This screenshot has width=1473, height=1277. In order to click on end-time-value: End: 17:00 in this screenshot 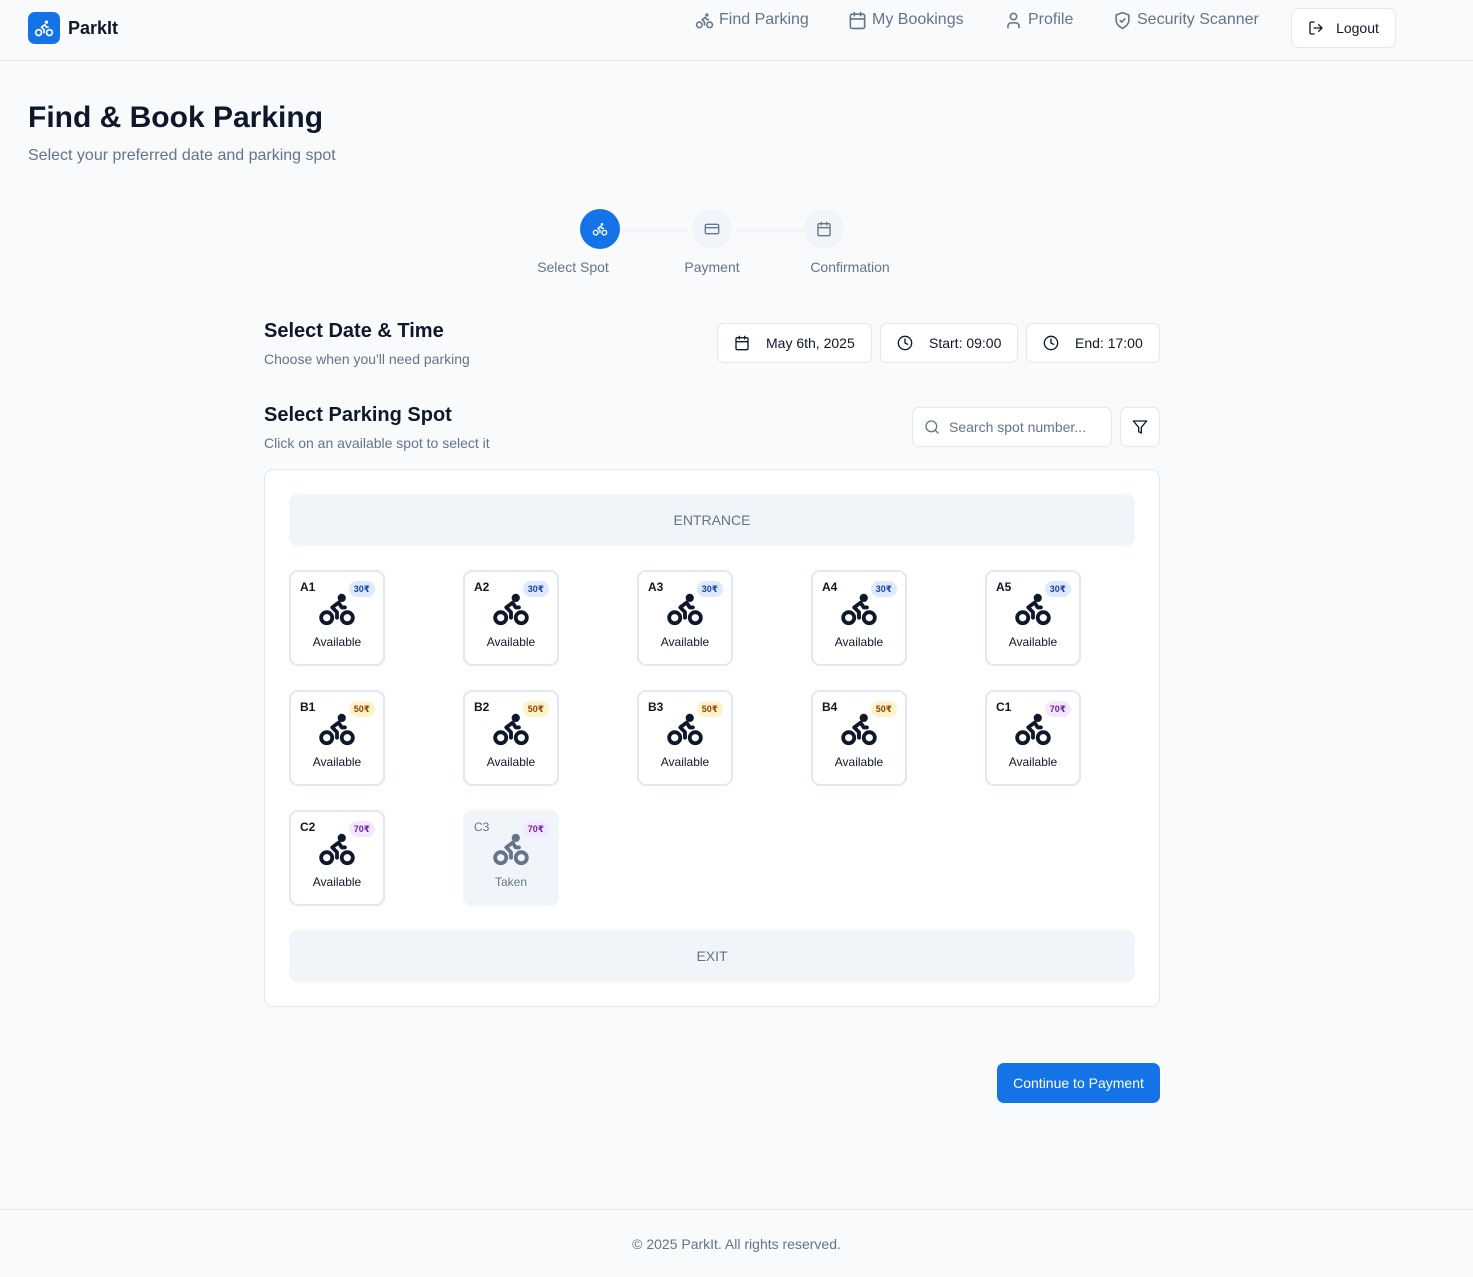, I will do `click(1109, 343)`.